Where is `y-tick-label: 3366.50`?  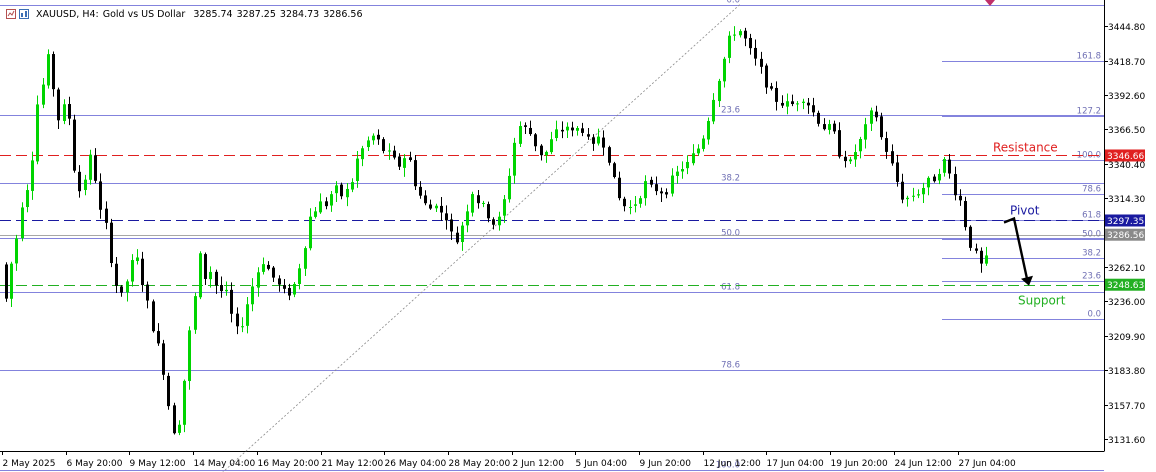
y-tick-label: 3366.50 is located at coordinates (1126, 131).